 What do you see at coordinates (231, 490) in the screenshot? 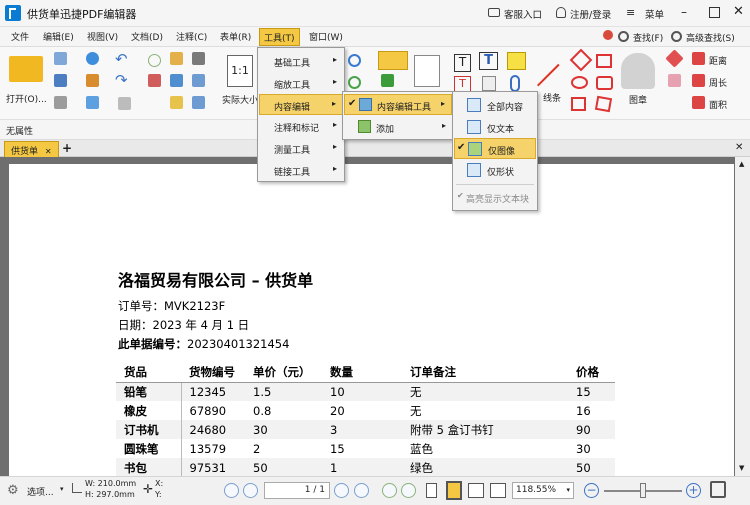
I see `first-page-button` at bounding box center [231, 490].